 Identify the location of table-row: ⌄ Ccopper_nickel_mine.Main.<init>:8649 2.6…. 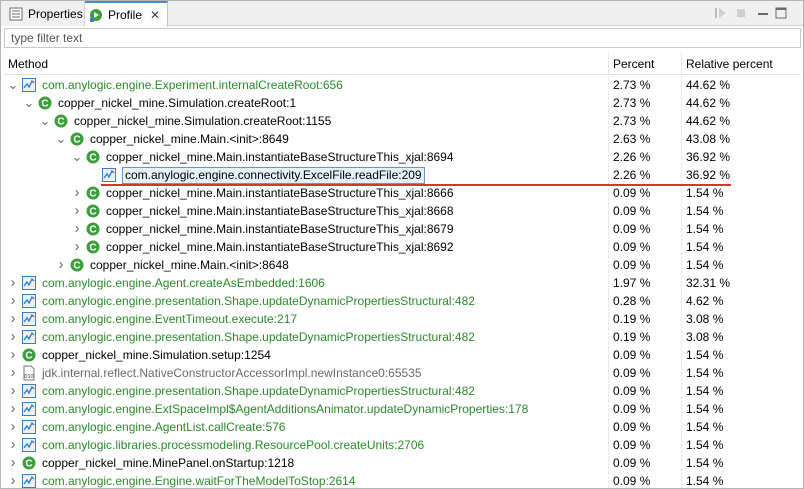
(402, 139).